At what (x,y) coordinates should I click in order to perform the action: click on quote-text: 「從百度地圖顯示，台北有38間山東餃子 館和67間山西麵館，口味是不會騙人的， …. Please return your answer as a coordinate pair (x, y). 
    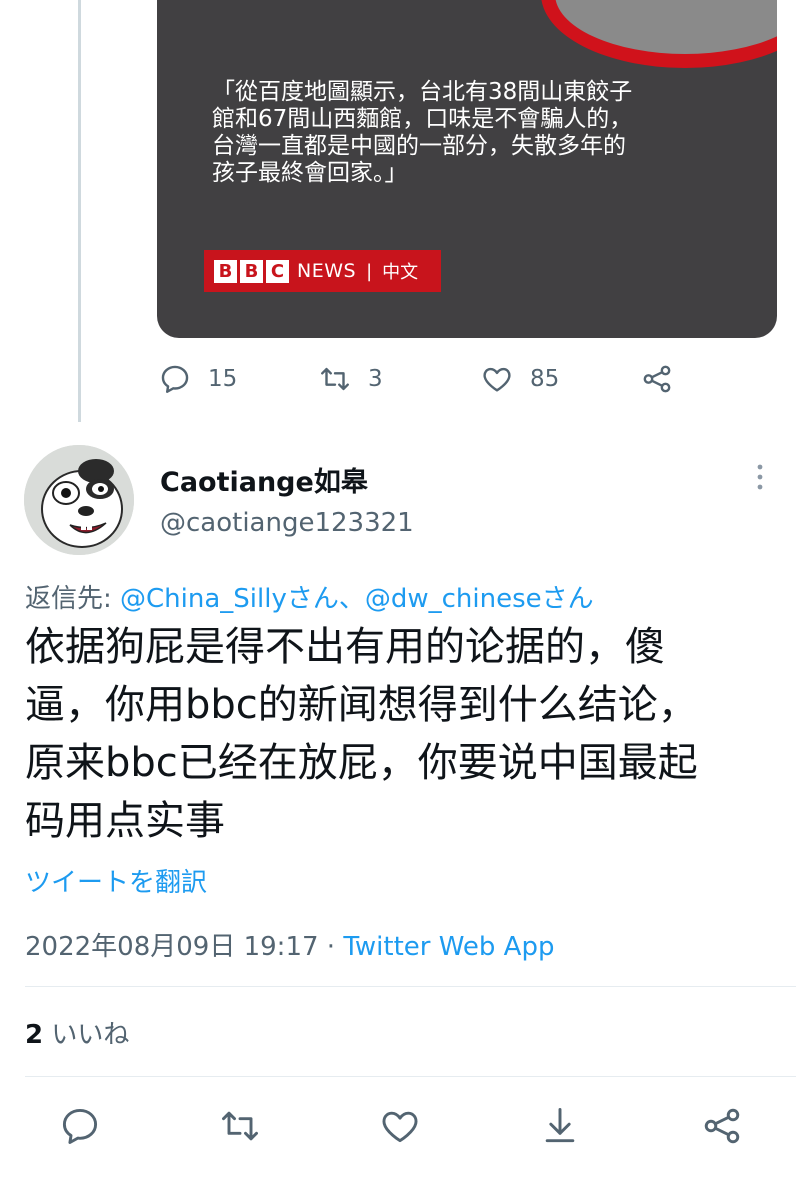
    Looking at the image, I should click on (462, 133).